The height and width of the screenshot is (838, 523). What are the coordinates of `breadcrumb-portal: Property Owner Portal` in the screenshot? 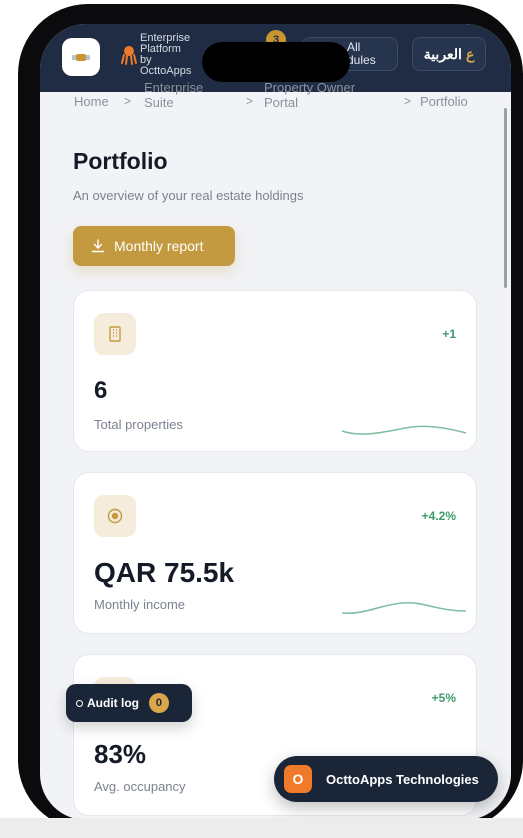 It's located at (309, 95).